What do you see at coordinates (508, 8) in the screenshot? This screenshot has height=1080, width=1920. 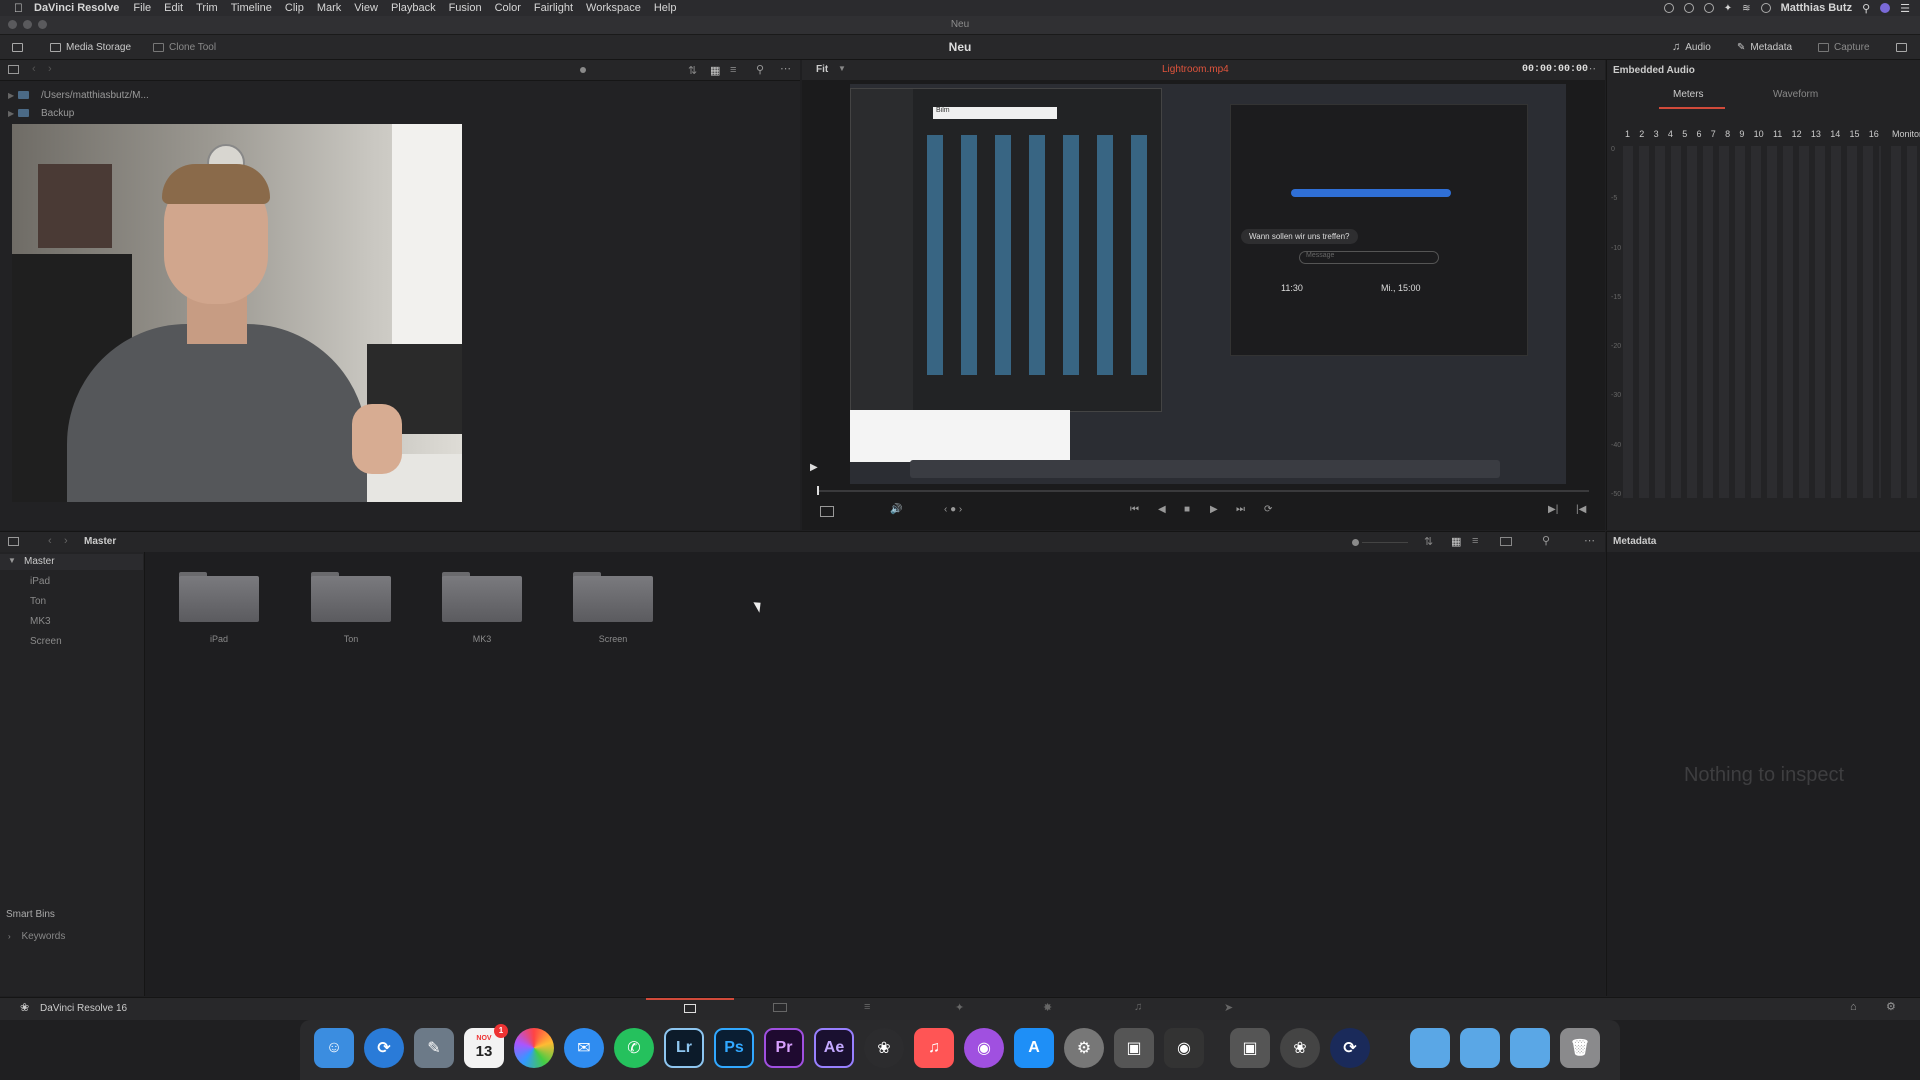 I see `menu-color: Color` at bounding box center [508, 8].